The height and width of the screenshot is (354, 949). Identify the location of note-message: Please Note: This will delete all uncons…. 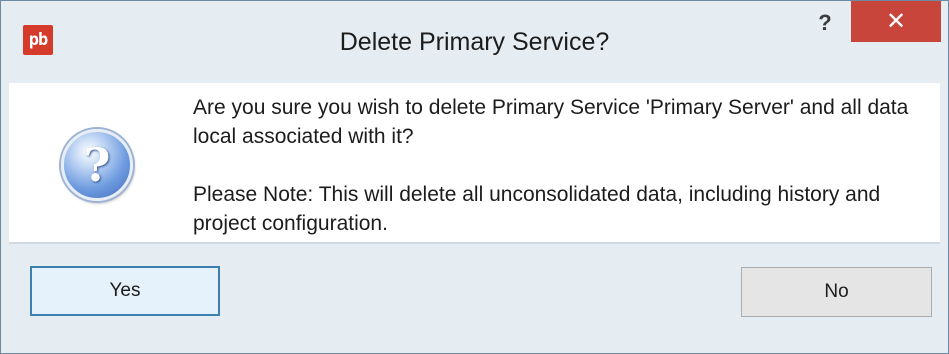
(537, 209).